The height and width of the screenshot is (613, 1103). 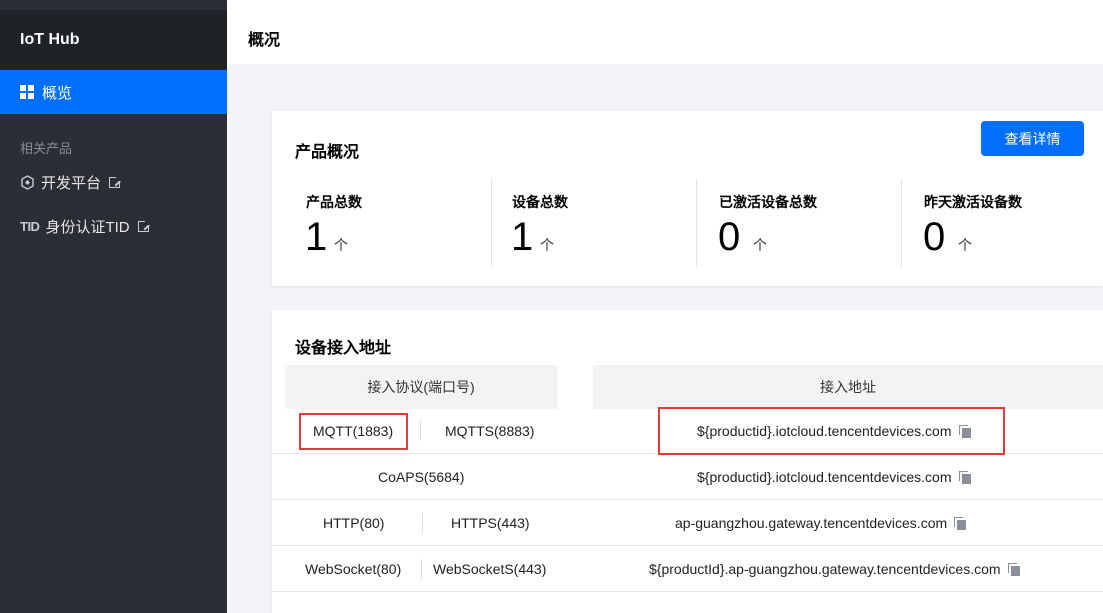 I want to click on highlight-box-mqtt, so click(x=353, y=431).